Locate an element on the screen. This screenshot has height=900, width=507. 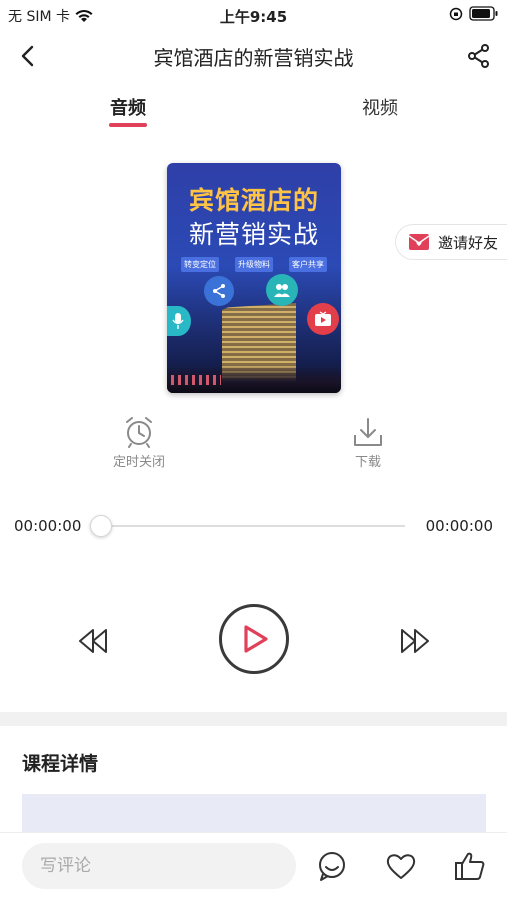
share-icon is located at coordinates (479, 56).